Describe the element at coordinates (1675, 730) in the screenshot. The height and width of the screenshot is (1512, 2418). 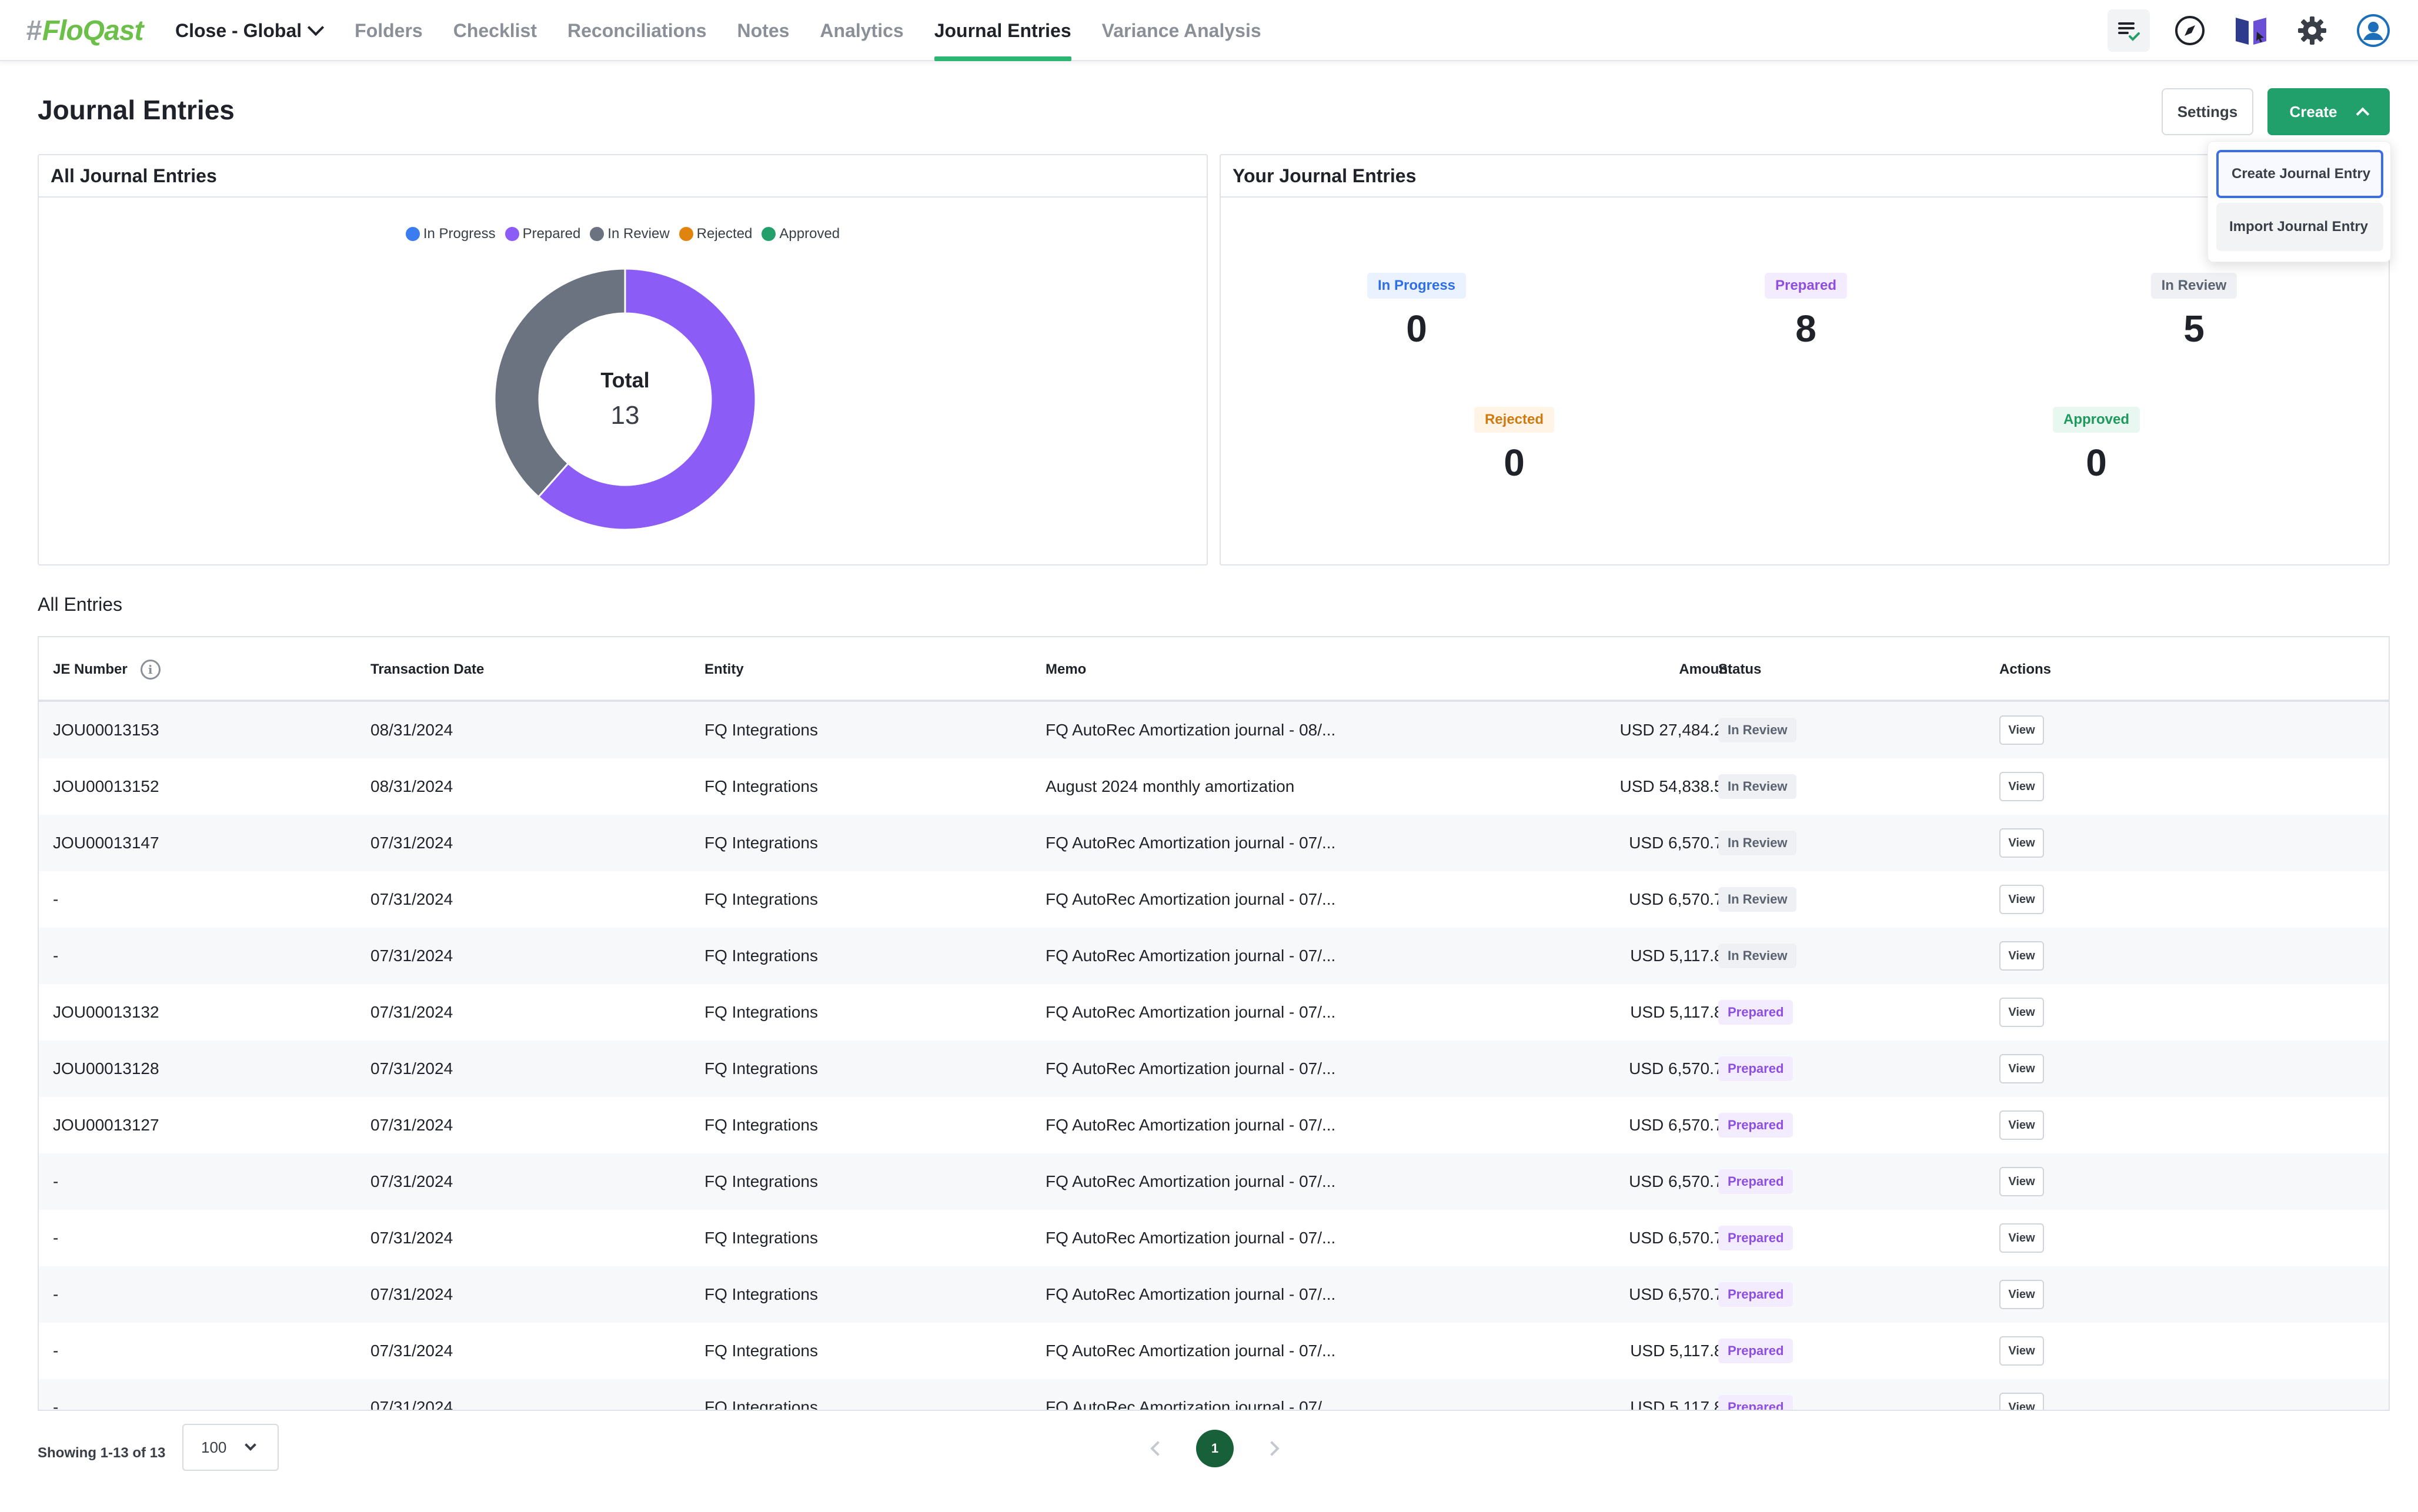
I see `cell-amount: USD 27,484.21` at that location.